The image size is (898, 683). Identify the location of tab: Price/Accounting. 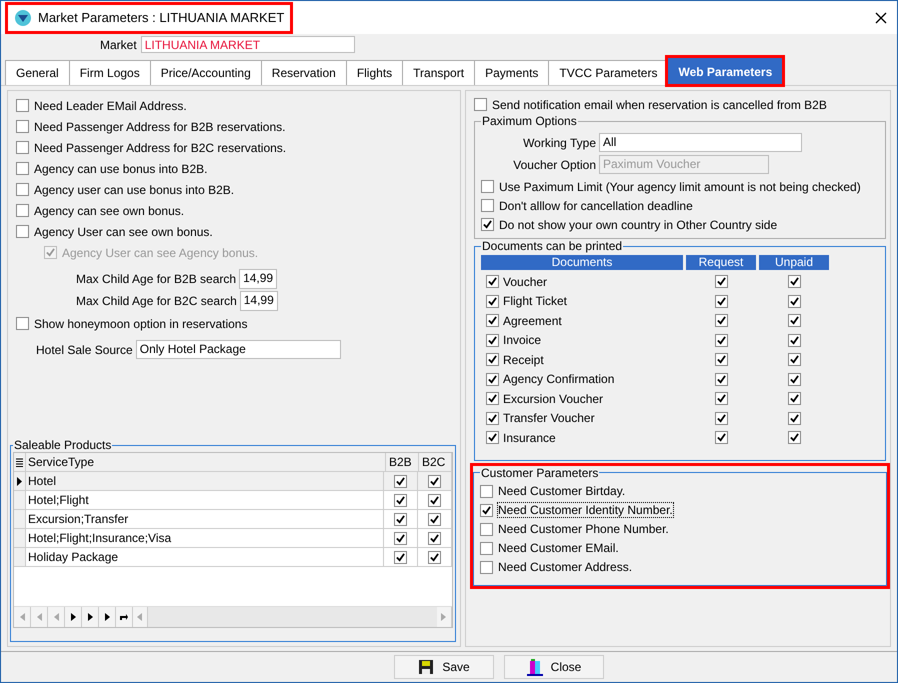
(206, 72).